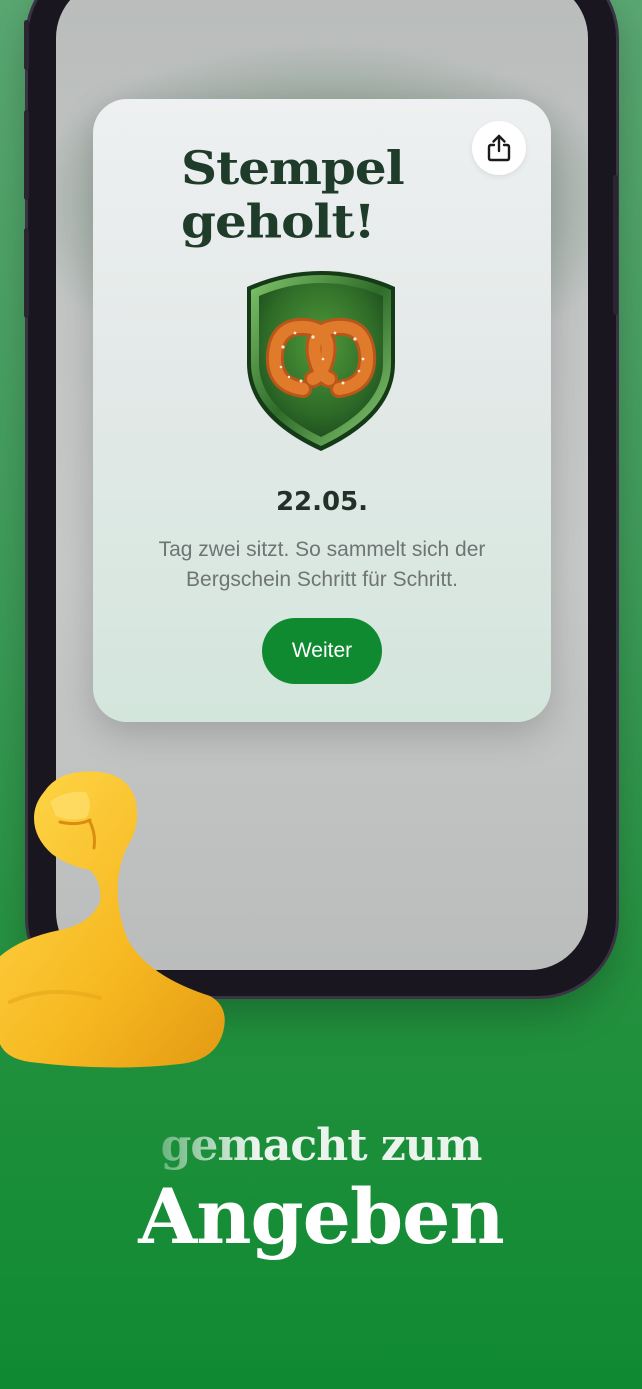 Image resolution: width=642 pixels, height=1389 pixels. I want to click on promo-headline: Angeben, so click(321, 1216).